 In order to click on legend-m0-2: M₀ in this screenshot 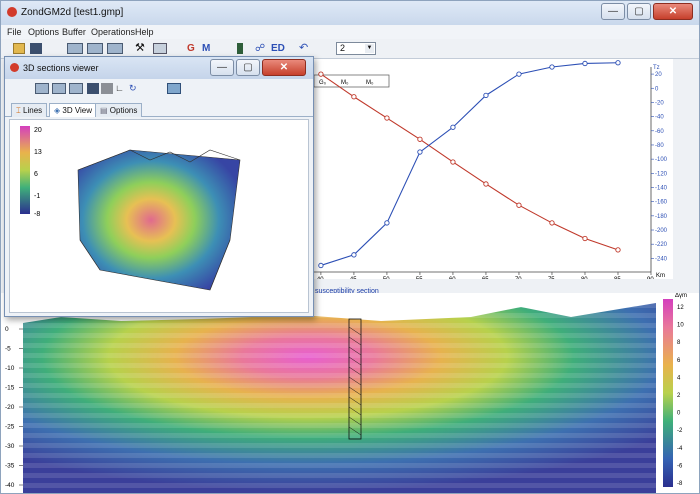, I will do `click(370, 83)`.